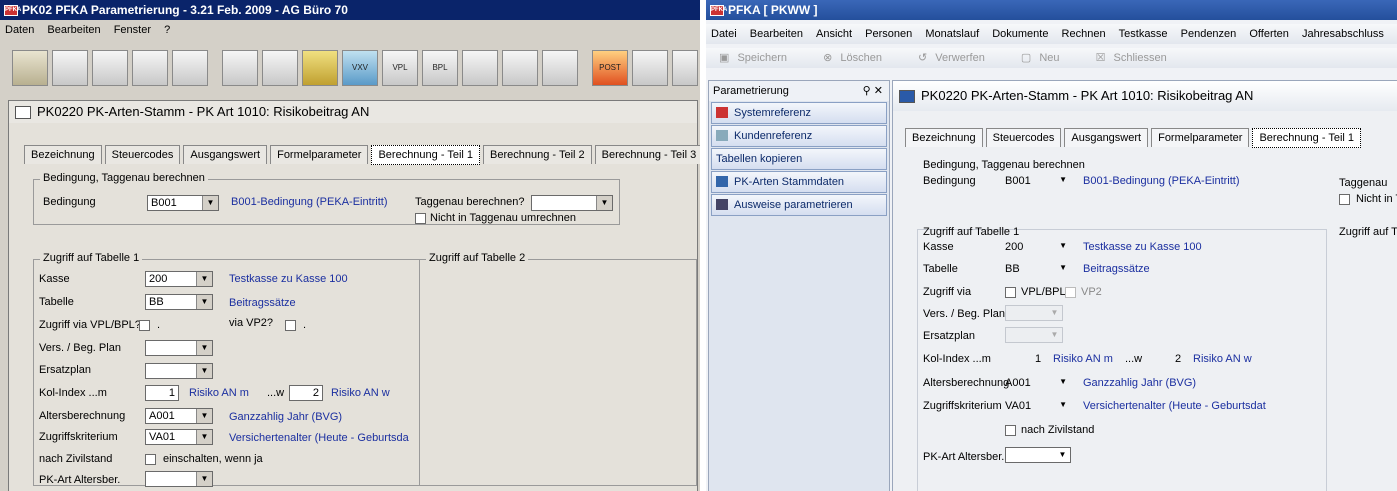  I want to click on post-icon: POST, so click(610, 68).